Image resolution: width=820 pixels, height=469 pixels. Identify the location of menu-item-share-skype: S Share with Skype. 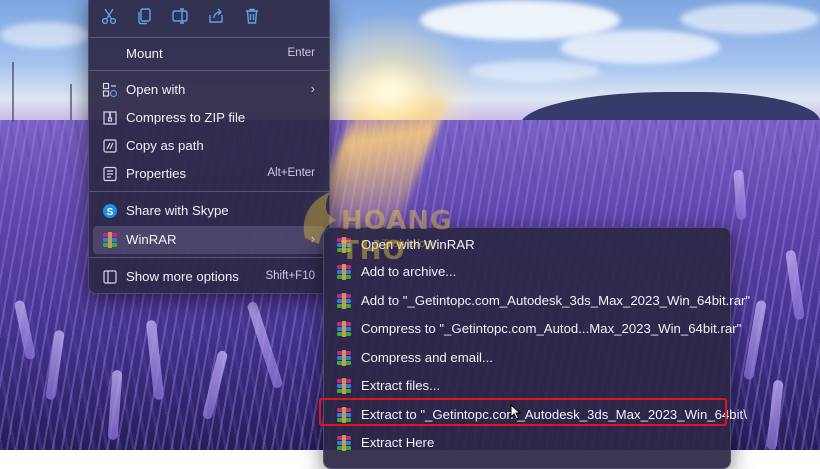
(209, 211).